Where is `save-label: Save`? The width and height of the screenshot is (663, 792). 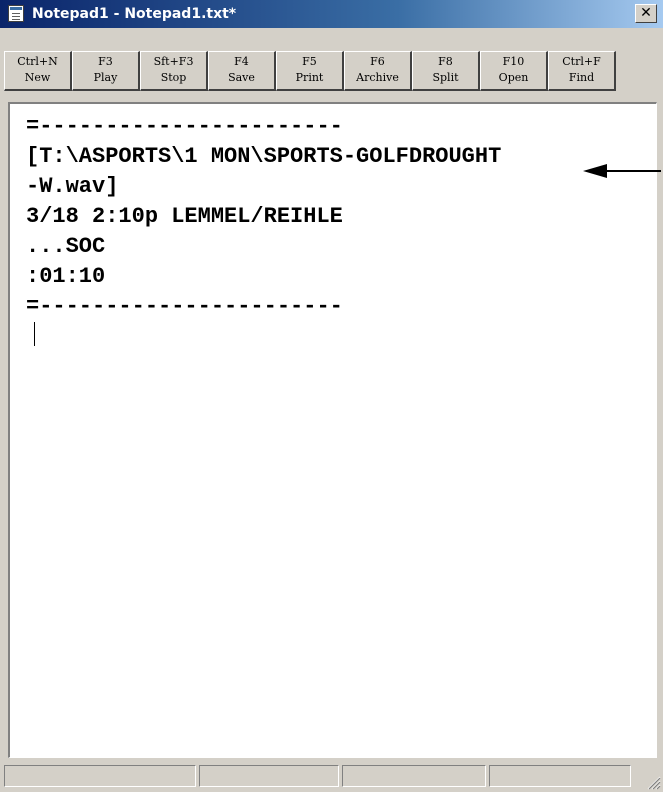 save-label: Save is located at coordinates (241, 77).